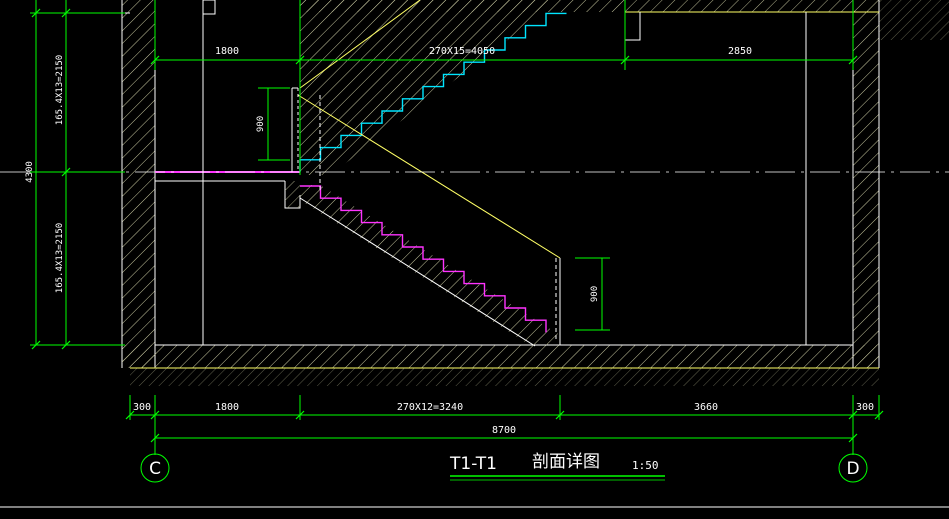 The width and height of the screenshot is (949, 519). I want to click on dim-bottom-total: 8700, so click(504, 430).